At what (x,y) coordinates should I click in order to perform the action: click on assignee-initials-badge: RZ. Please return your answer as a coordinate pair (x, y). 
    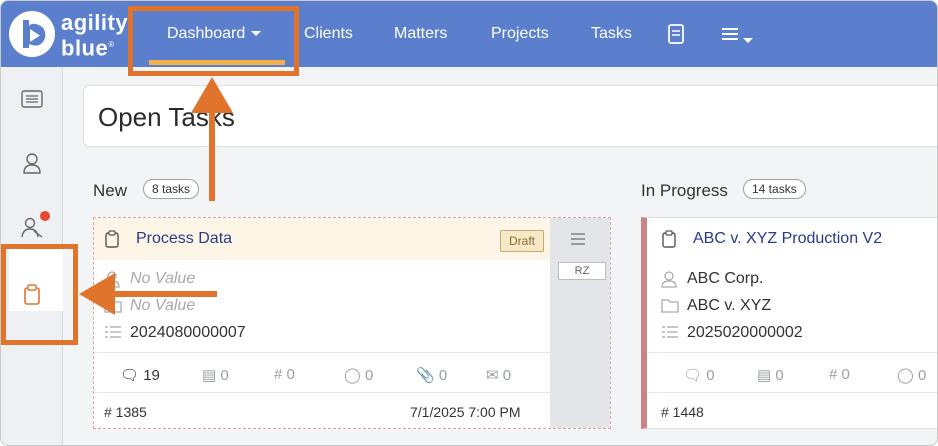
    Looking at the image, I should click on (582, 271).